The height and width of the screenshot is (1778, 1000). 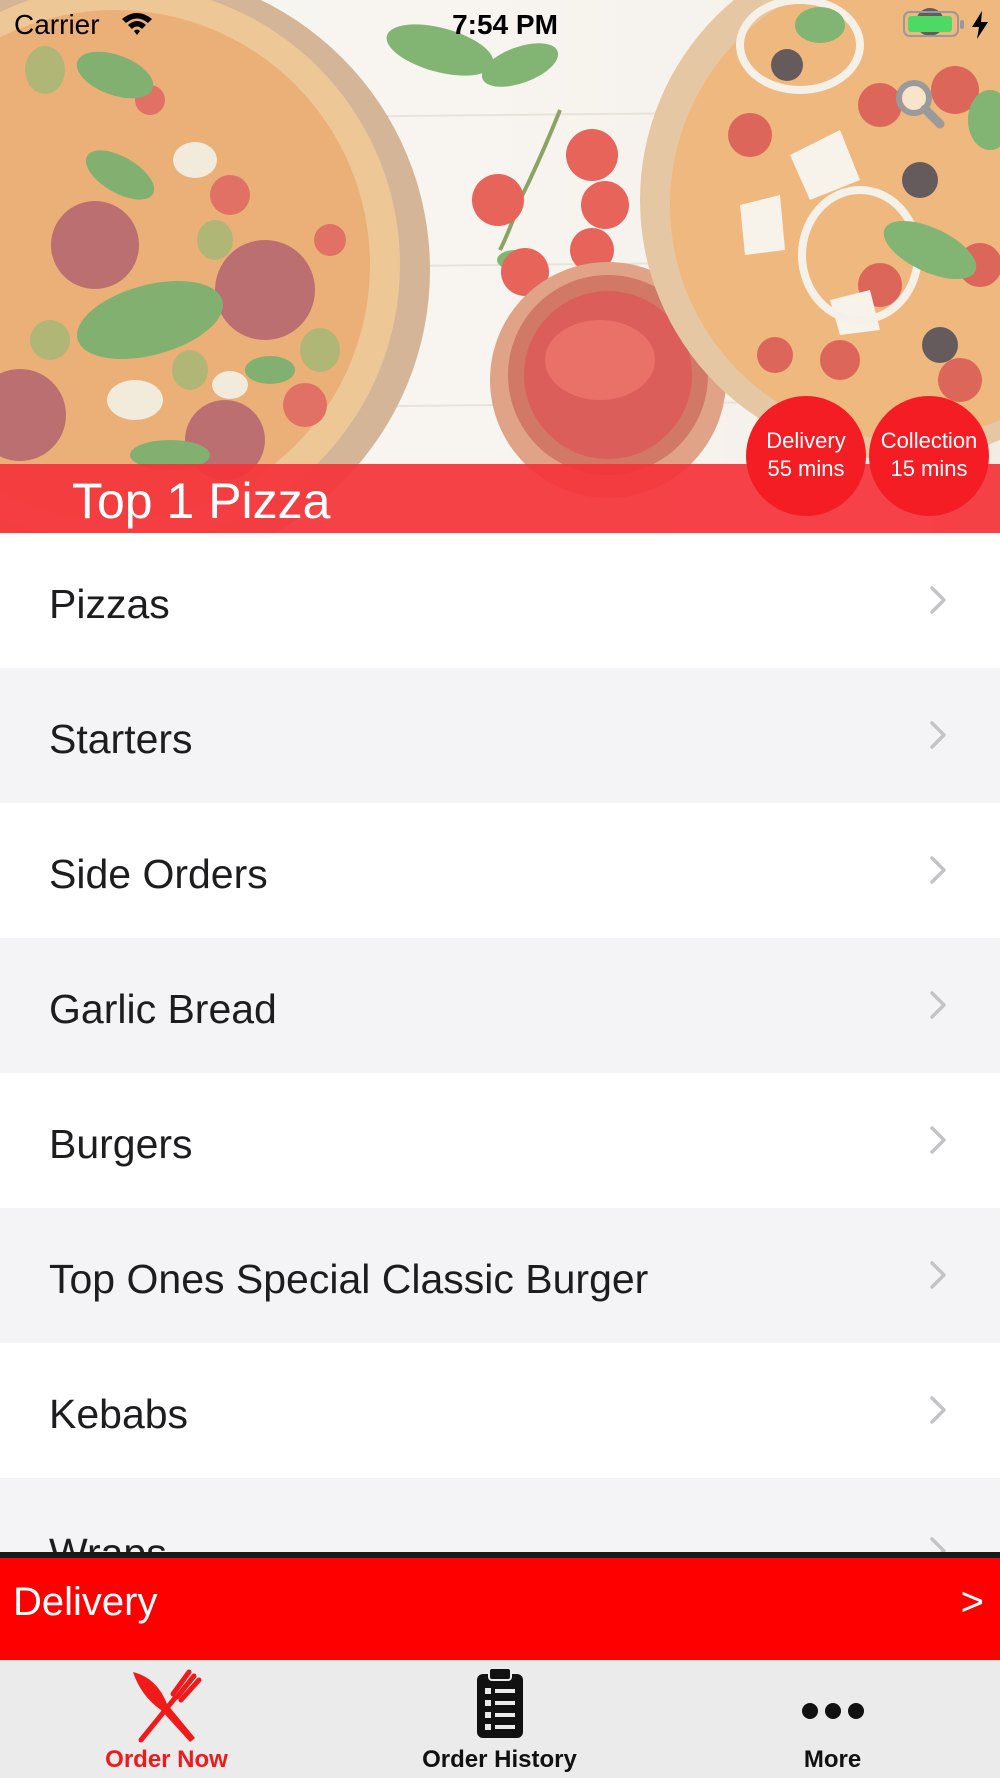 I want to click on tab-bar: Order Now Order History More, so click(x=500, y=1719).